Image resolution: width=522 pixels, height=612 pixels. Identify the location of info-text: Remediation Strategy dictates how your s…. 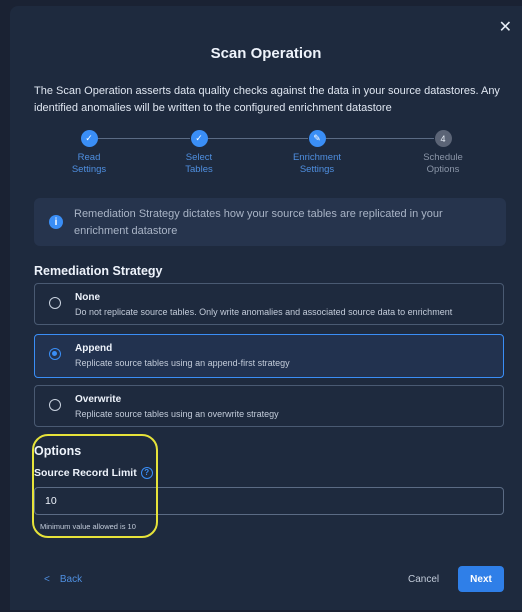
(258, 222).